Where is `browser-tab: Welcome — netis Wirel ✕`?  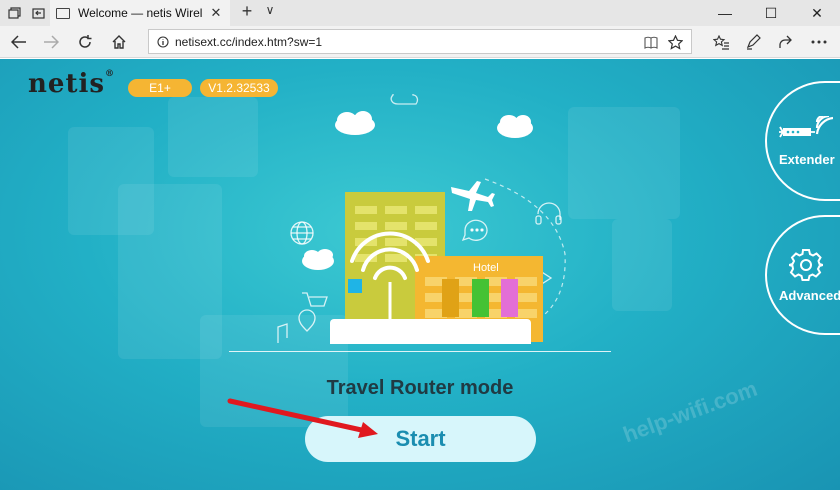 browser-tab: Welcome — netis Wirel ✕ is located at coordinates (140, 13).